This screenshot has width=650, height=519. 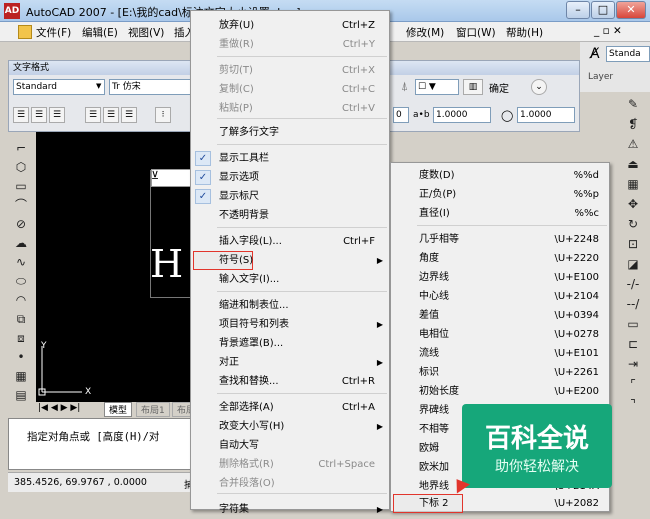 I want to click on numbering-icon: ⁝, so click(x=163, y=115).